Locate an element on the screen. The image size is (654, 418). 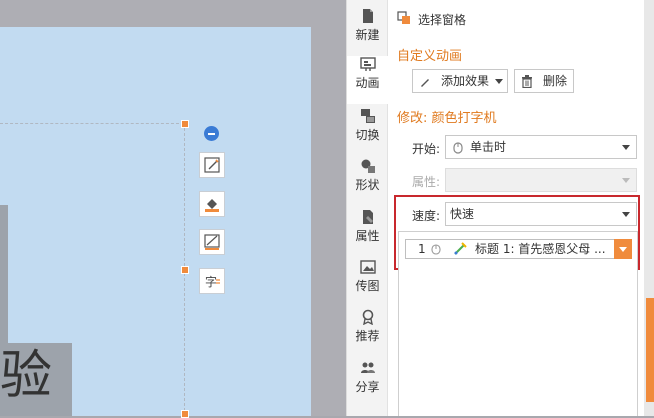
edit-shape-button is located at coordinates (212, 165).